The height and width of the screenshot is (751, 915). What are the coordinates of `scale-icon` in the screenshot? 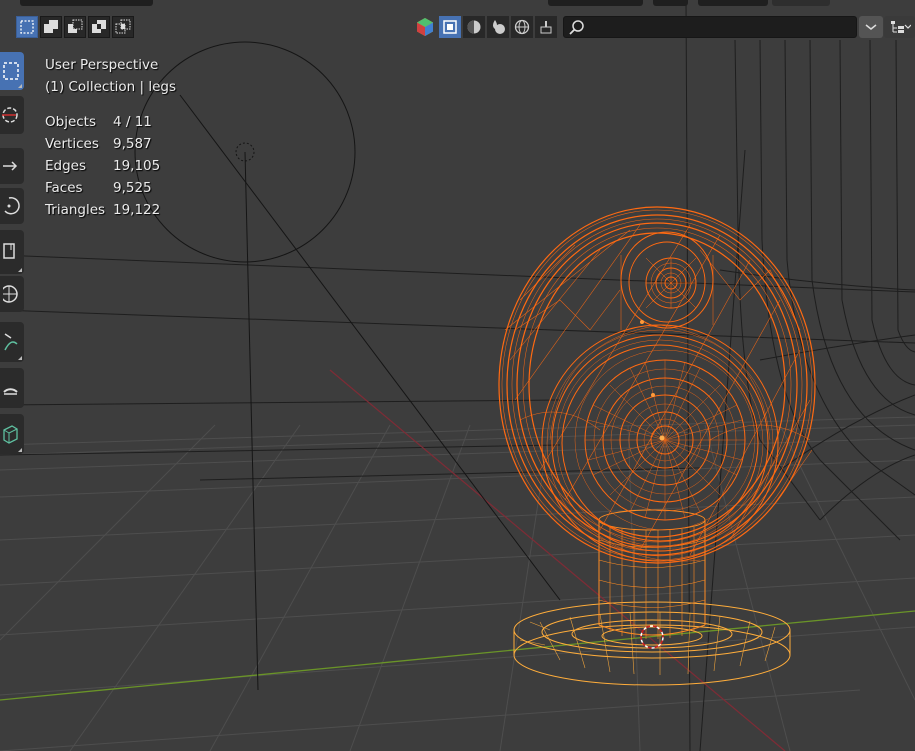 It's located at (9, 251).